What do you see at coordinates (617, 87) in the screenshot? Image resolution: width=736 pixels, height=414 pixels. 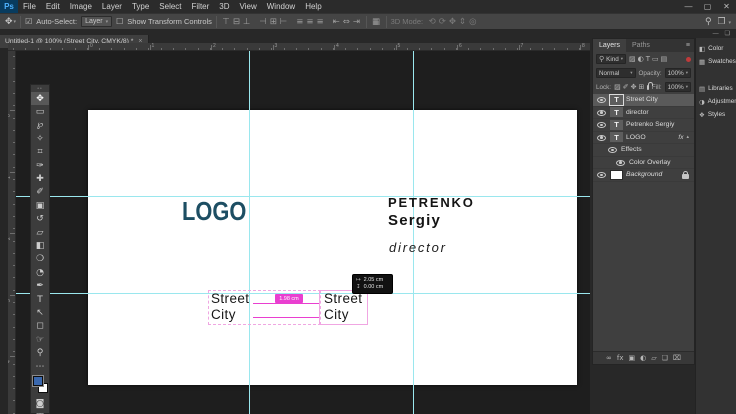 I see `lock-transparency-icon: ▨` at bounding box center [617, 87].